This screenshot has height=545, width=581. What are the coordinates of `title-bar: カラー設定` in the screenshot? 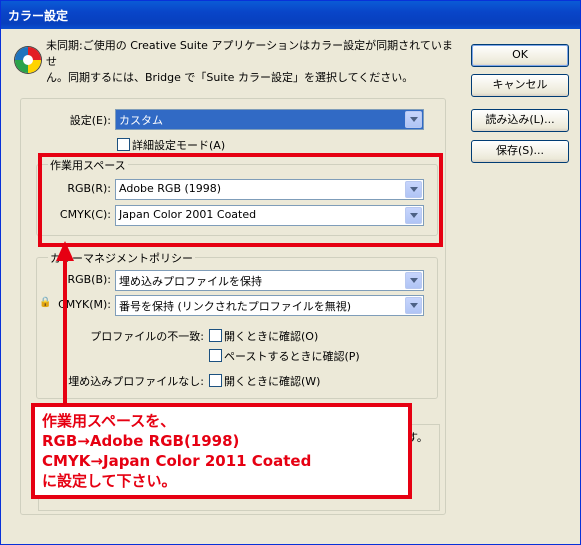 It's located at (290, 15).